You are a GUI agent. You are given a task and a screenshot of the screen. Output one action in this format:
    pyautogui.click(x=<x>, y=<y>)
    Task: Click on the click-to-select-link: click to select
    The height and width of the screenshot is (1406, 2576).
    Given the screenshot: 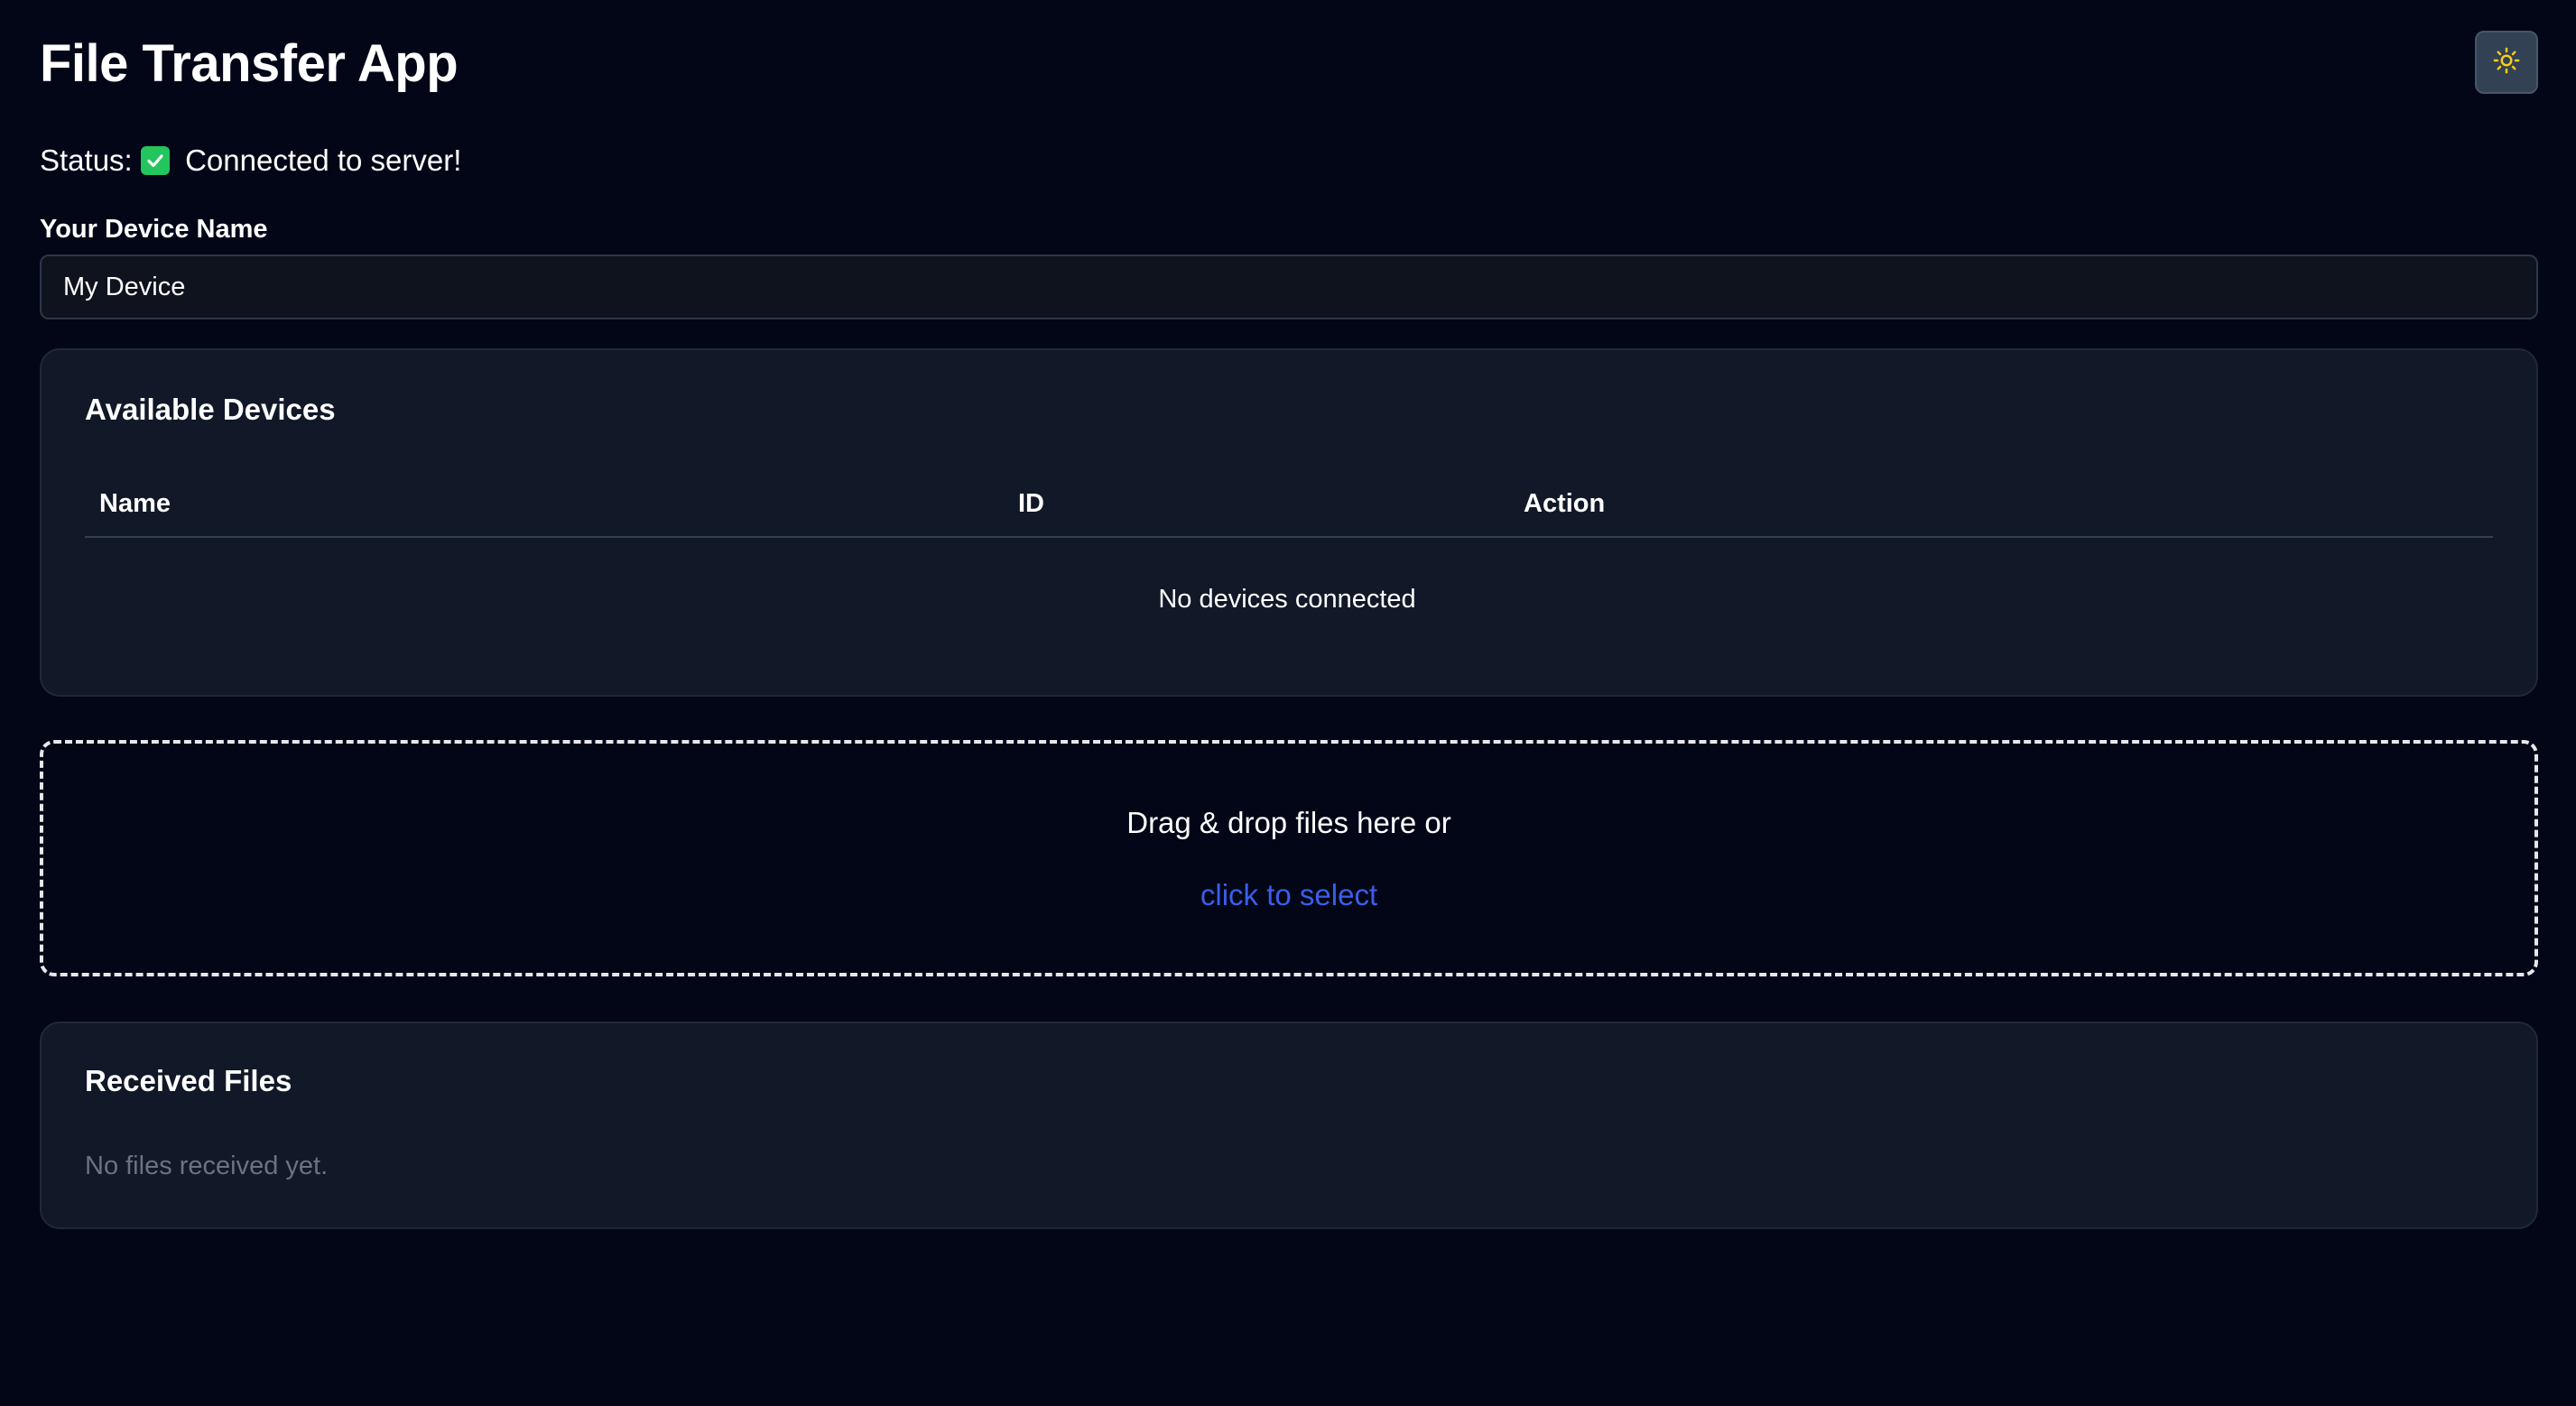 What is the action you would take?
    pyautogui.click(x=1288, y=895)
    